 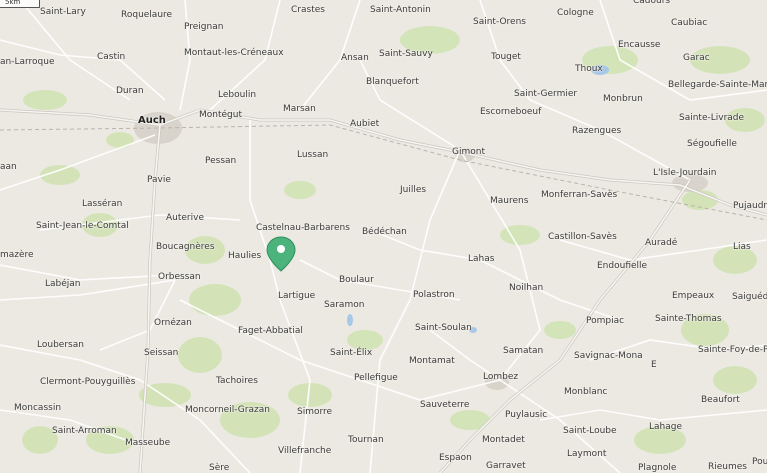 What do you see at coordinates (732, 350) in the screenshot?
I see `place-label-sainte-foy-de-p: Sainte-Foy-de-P` at bounding box center [732, 350].